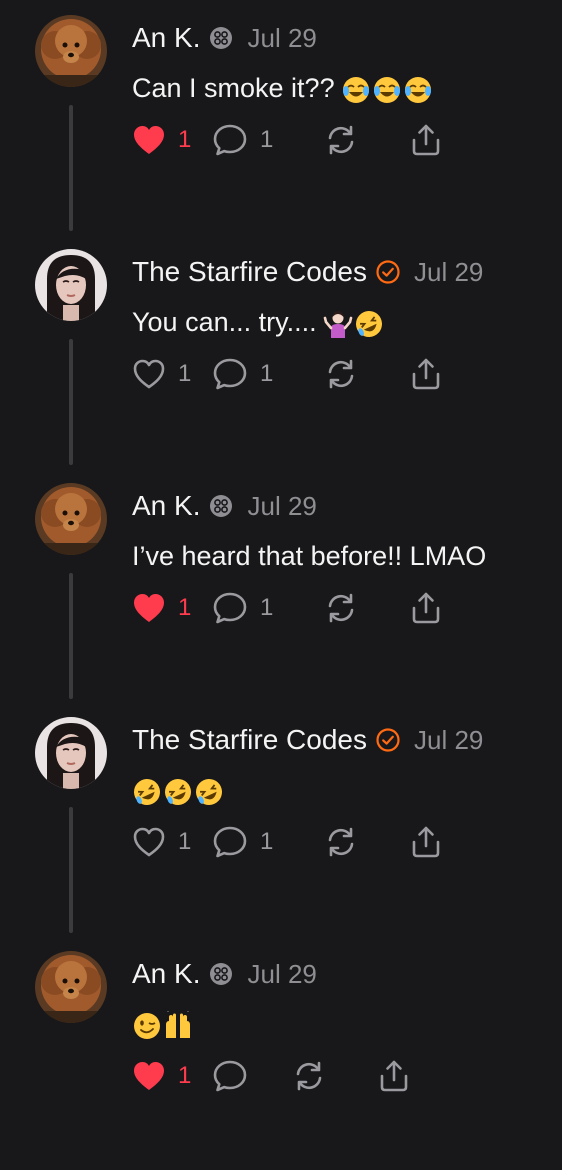  I want to click on comment-text: Can I smoke it??, so click(283, 88).